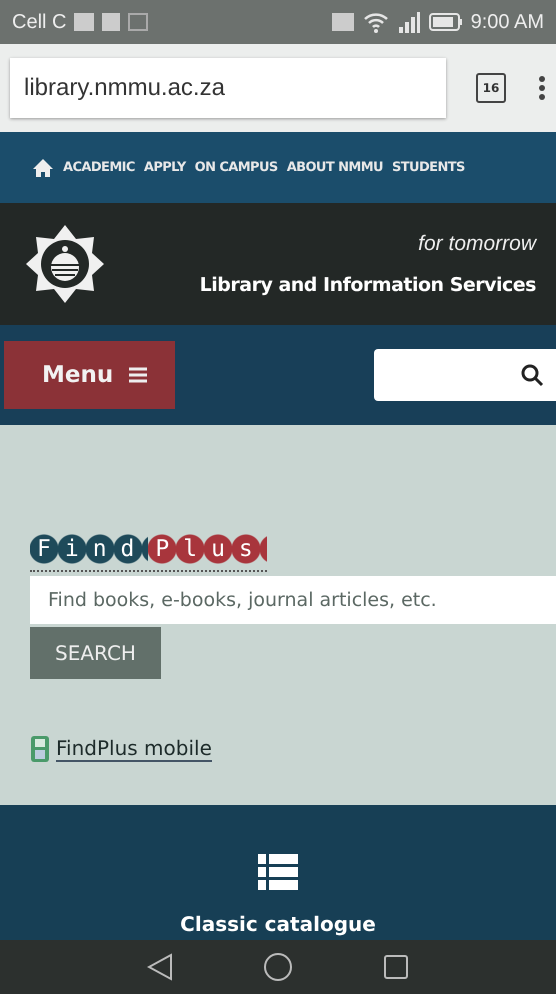 This screenshot has height=994, width=556. Describe the element at coordinates (477, 244) in the screenshot. I see `tagline: for tomorrow` at that location.